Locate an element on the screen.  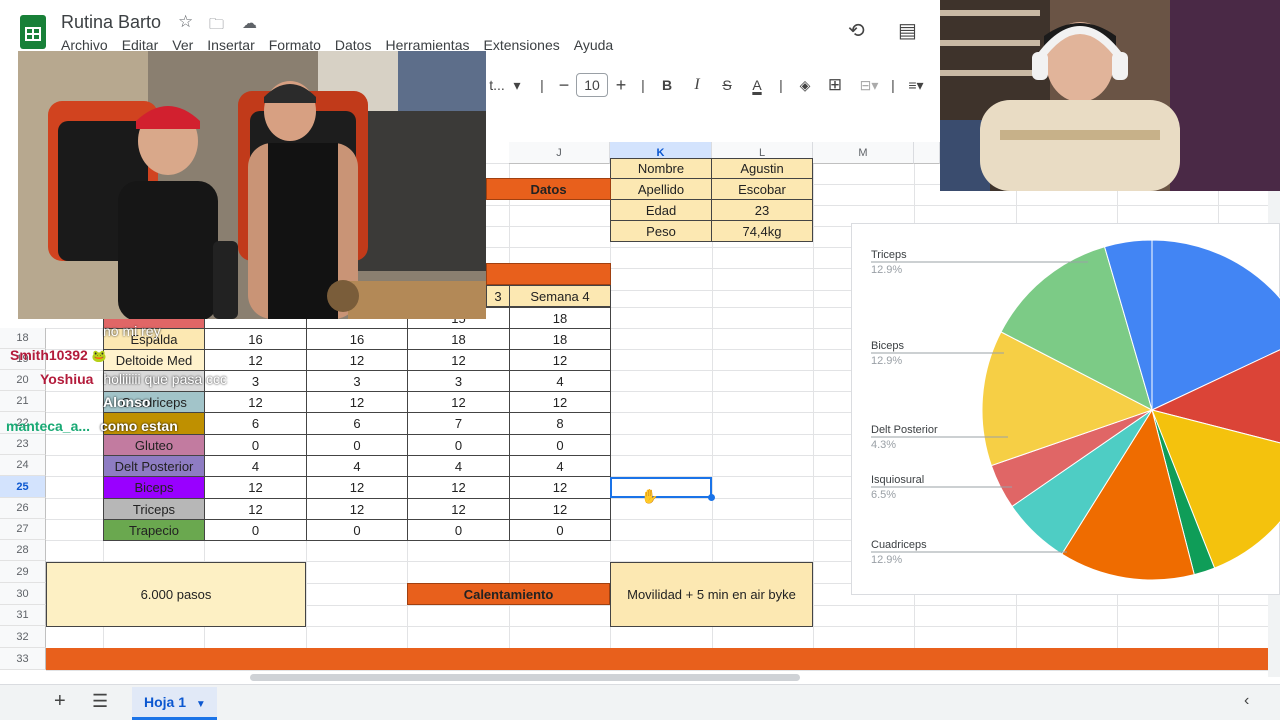
muscle-cell: Deltoide Med is located at coordinates (154, 360).